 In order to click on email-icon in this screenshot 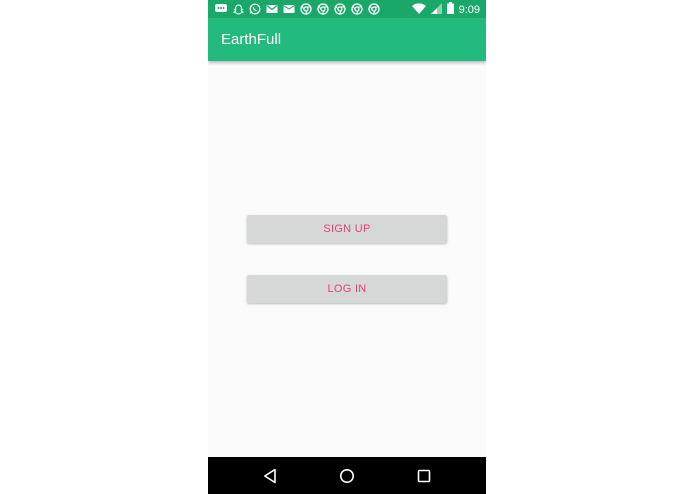, I will do `click(289, 9)`.